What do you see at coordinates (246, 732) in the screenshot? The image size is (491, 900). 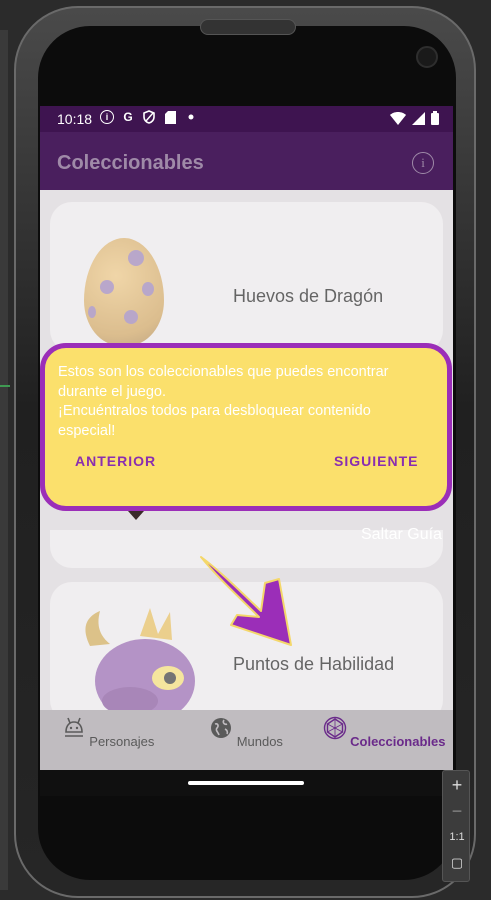 I see `nav-item-worlds: Mundos` at bounding box center [246, 732].